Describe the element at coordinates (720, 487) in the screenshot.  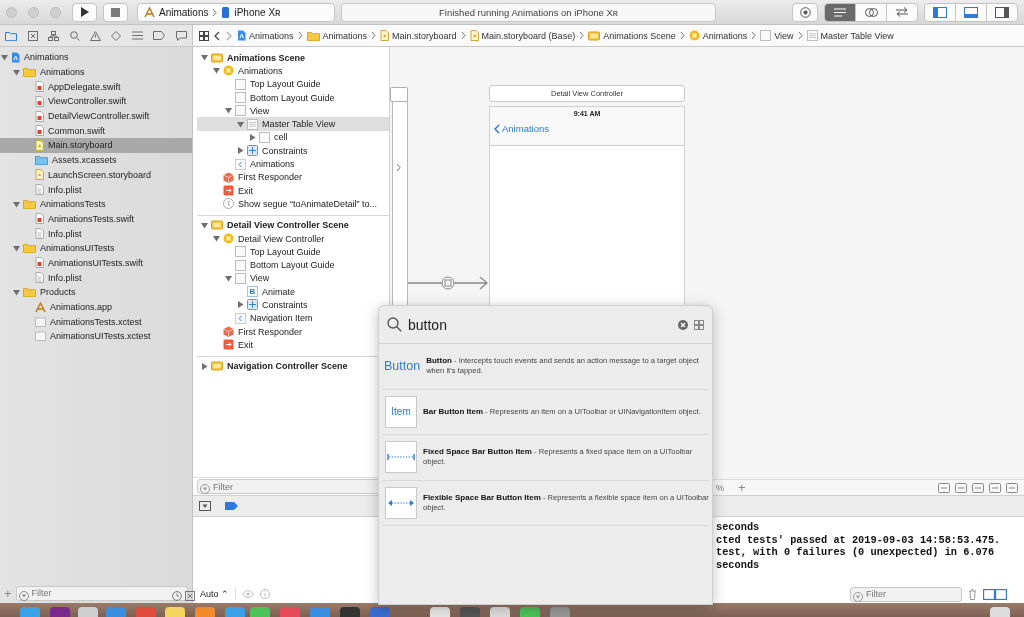
I see `zoom-label: %` at that location.